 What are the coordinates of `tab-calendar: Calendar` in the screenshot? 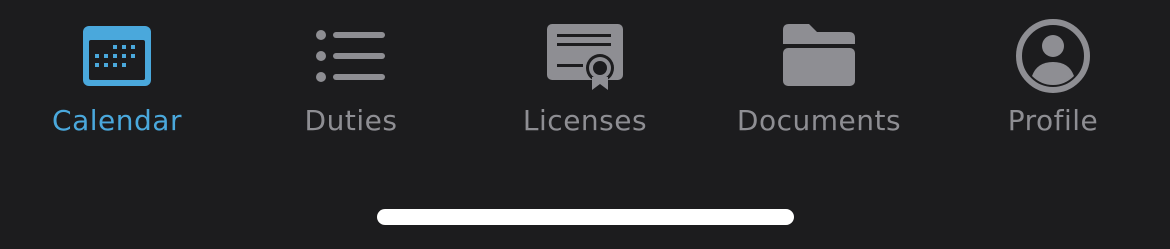 It's located at (117, 80).